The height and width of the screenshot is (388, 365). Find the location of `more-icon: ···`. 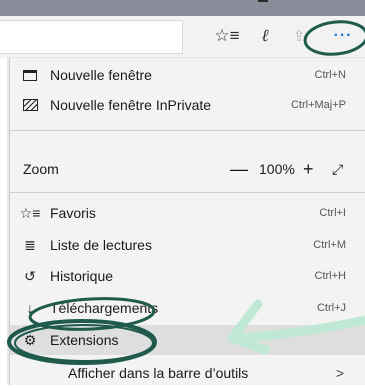

more-icon: ··· is located at coordinates (343, 36).